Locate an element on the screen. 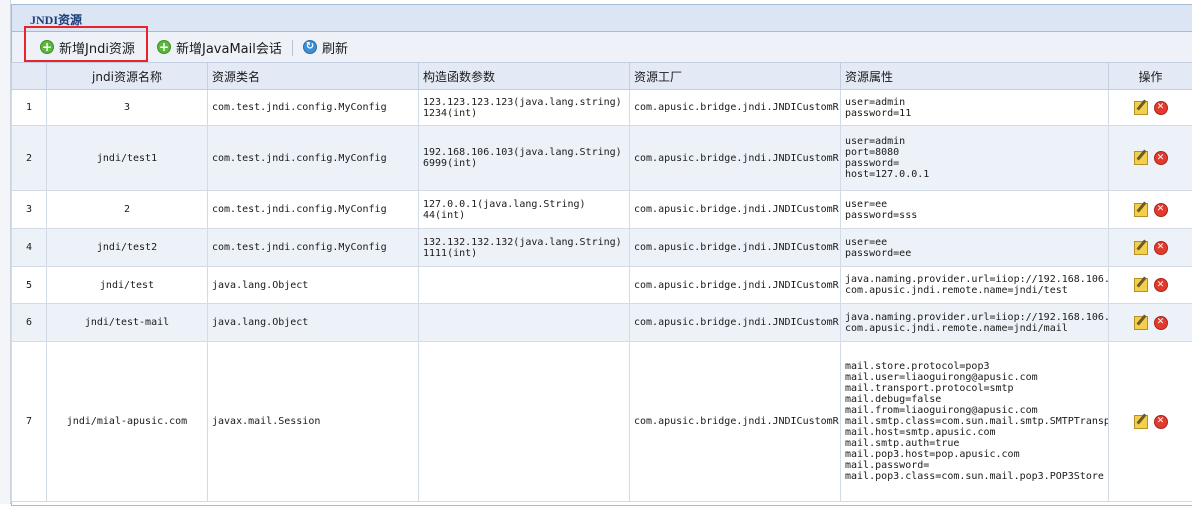 The image size is (1192, 506). column-header-jndi-name: jndi资源名称 is located at coordinates (127, 76).